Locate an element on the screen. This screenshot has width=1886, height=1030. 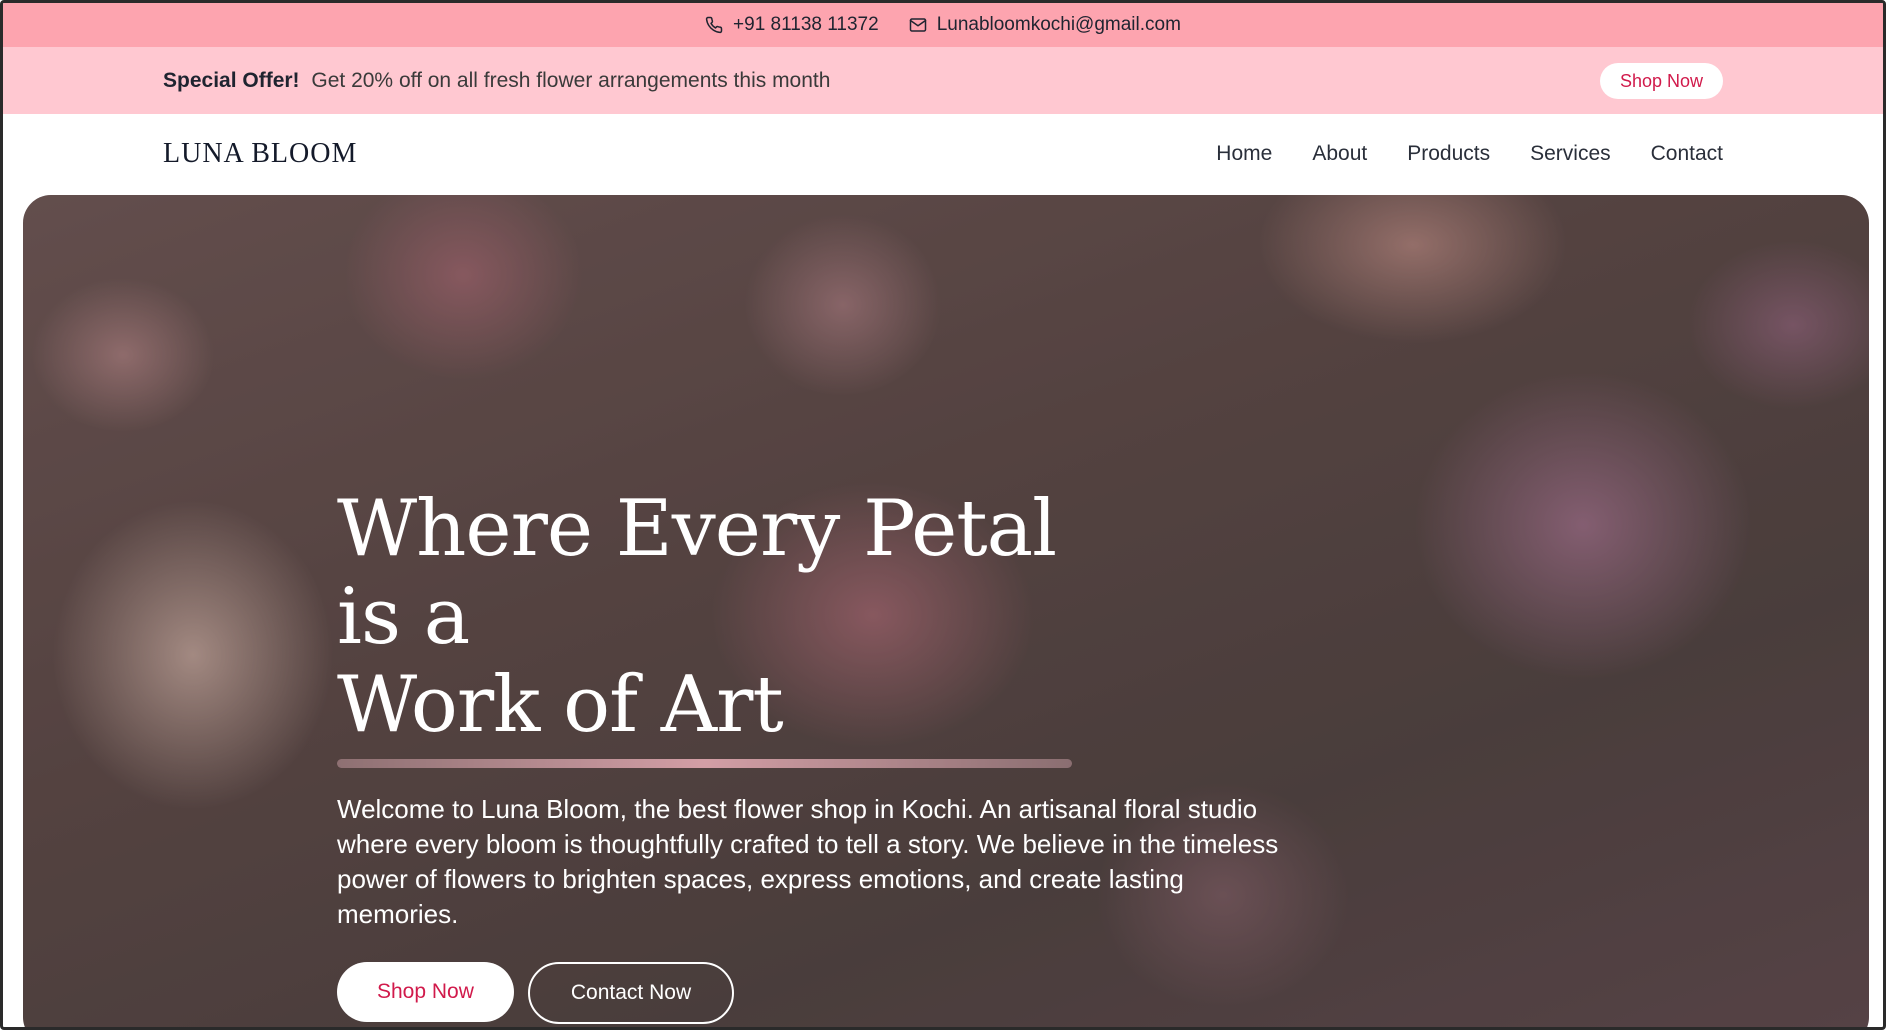
hero-contact-now-button: Contact Now is located at coordinates (631, 993).